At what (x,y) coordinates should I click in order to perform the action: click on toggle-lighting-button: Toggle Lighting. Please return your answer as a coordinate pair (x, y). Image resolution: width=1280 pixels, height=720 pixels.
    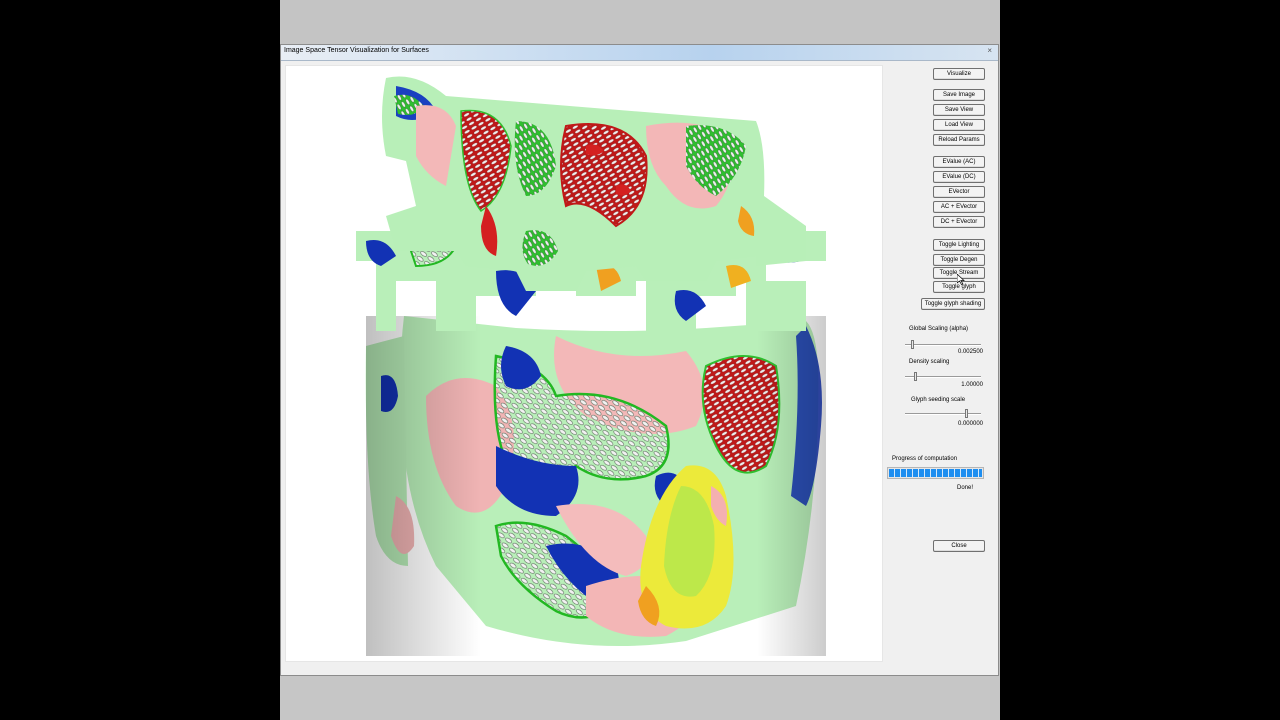
    Looking at the image, I should click on (959, 245).